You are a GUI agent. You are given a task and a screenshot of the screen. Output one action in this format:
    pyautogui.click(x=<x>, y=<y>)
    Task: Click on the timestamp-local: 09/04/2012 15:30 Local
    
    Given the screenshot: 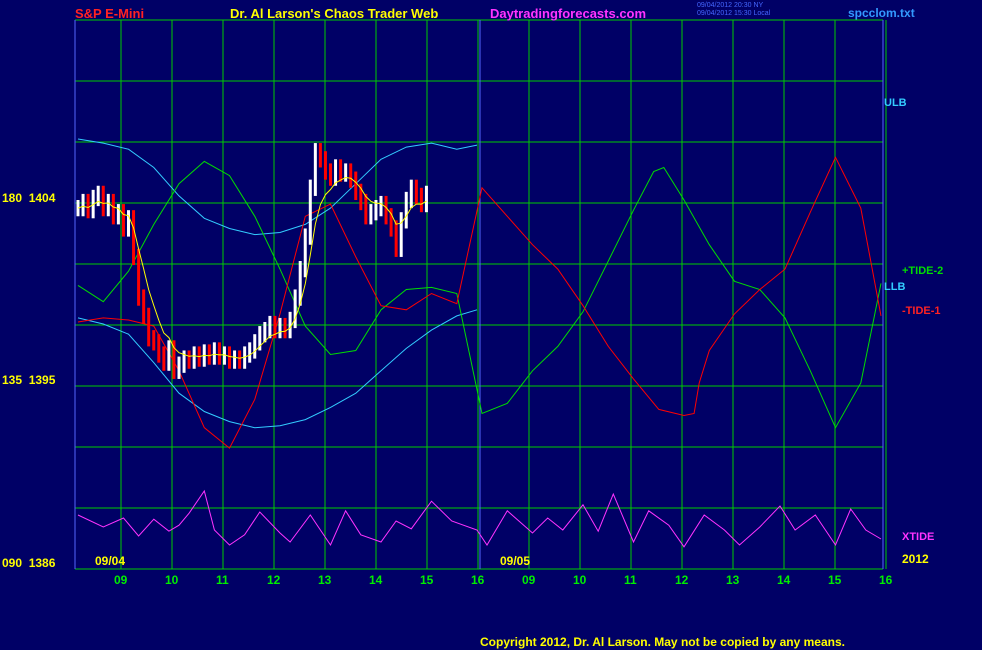 What is the action you would take?
    pyautogui.click(x=734, y=13)
    